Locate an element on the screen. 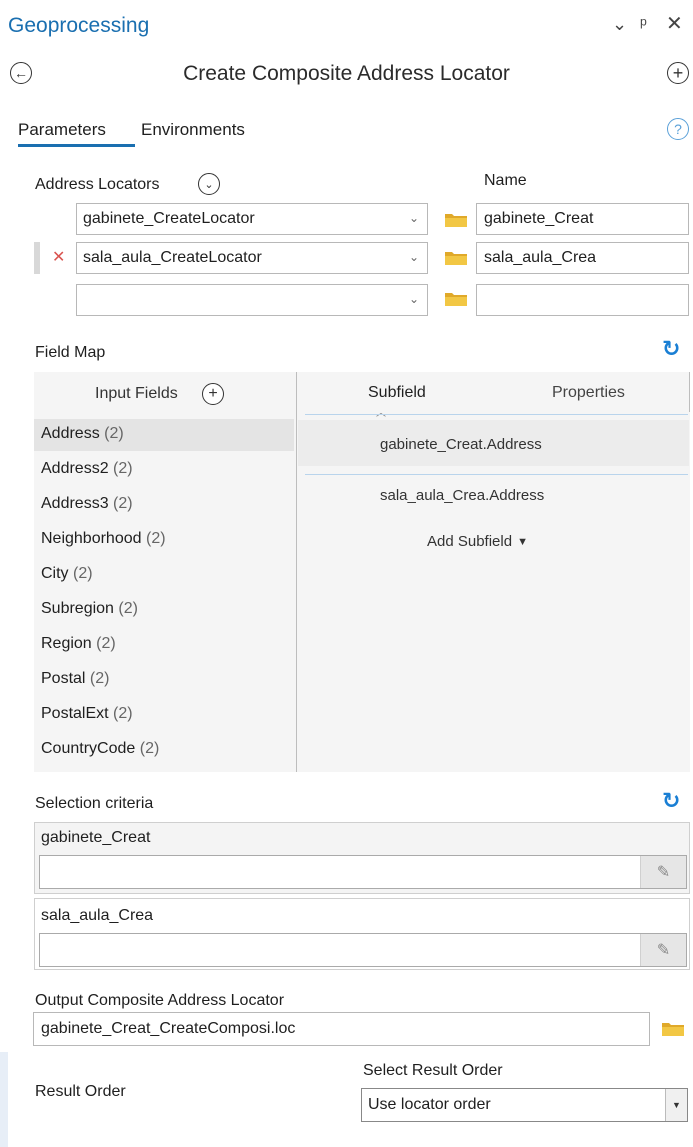  locator-combo-2: sala_aula_CreateLocator ⌄ is located at coordinates (252, 258).